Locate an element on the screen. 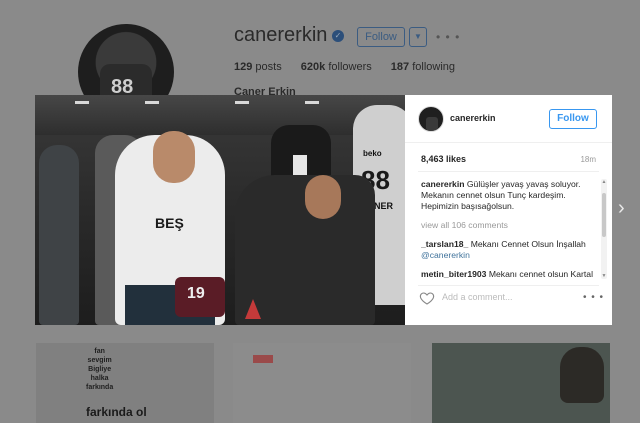 This screenshot has width=640, height=423. stat-followers: 620k followers is located at coordinates (336, 67).